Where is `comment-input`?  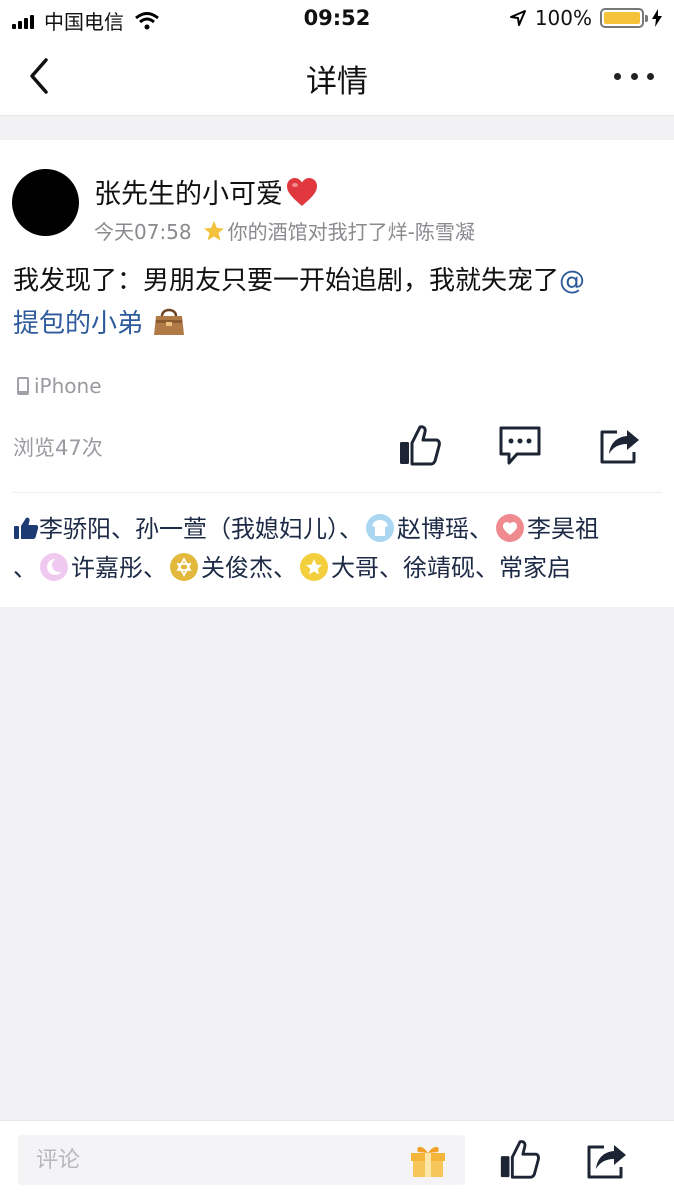
comment-input is located at coordinates (241, 1160).